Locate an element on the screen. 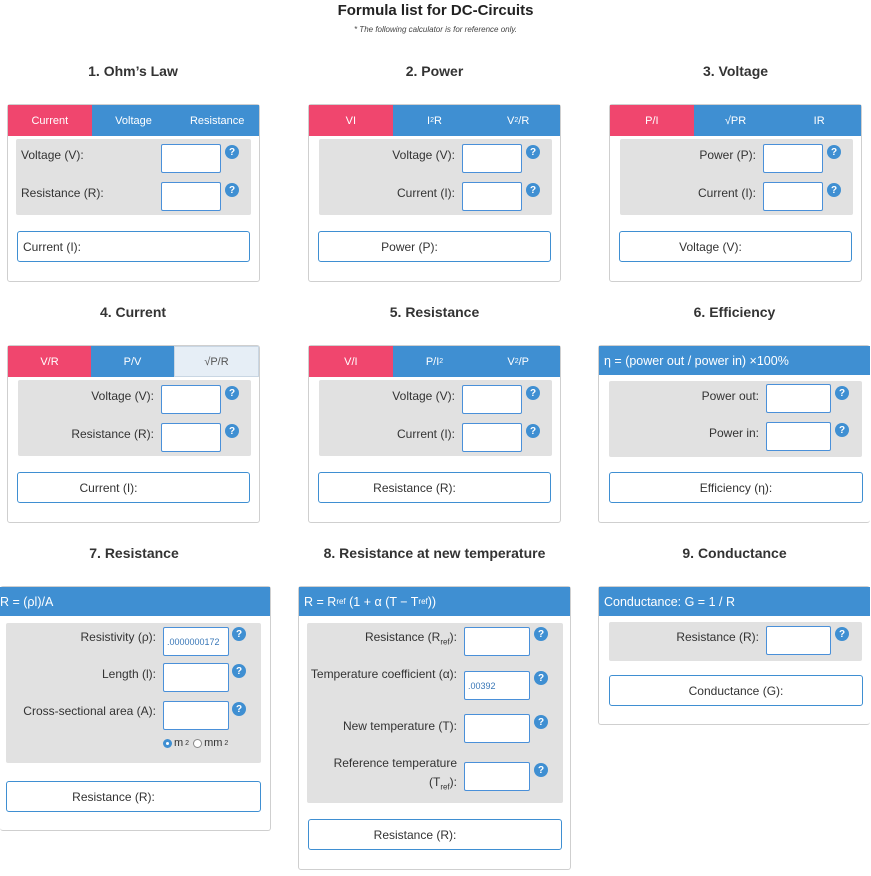 The image size is (871, 876). tab-resistance: Resistance is located at coordinates (217, 120).